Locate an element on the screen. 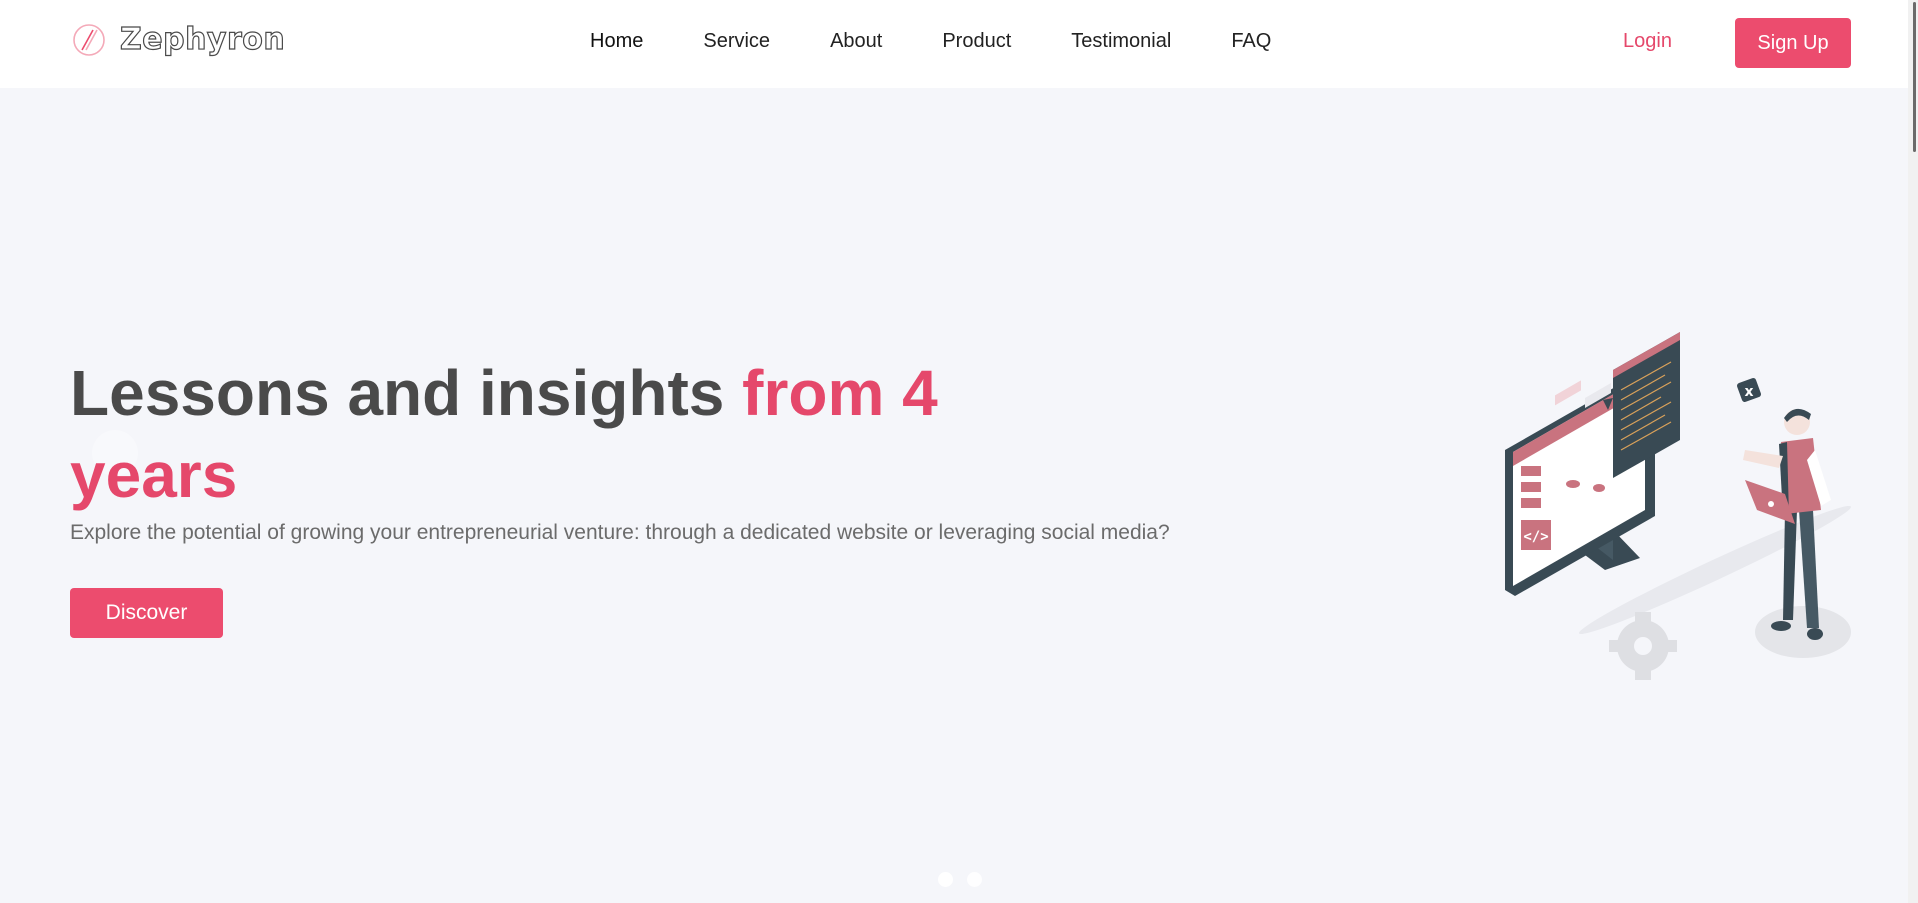 The image size is (1918, 903). nav-item-faq: FAQ is located at coordinates (1251, 41).